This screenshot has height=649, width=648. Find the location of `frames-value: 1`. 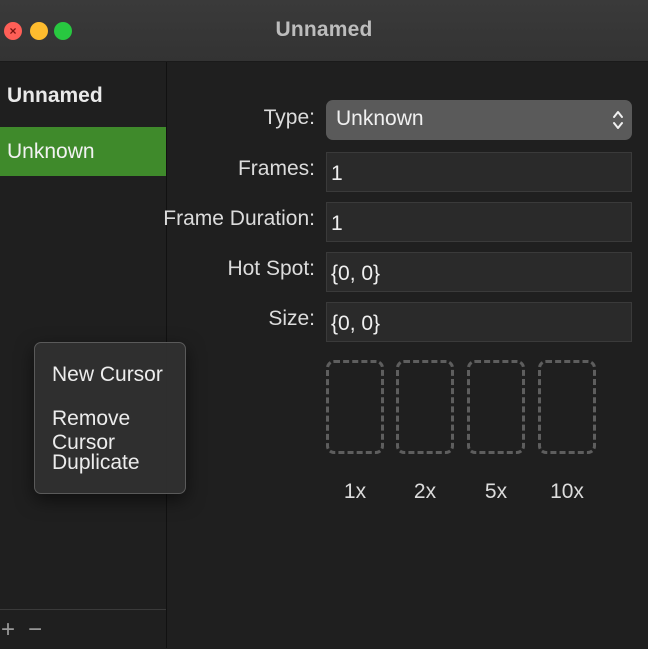

frames-value: 1 is located at coordinates (337, 173).